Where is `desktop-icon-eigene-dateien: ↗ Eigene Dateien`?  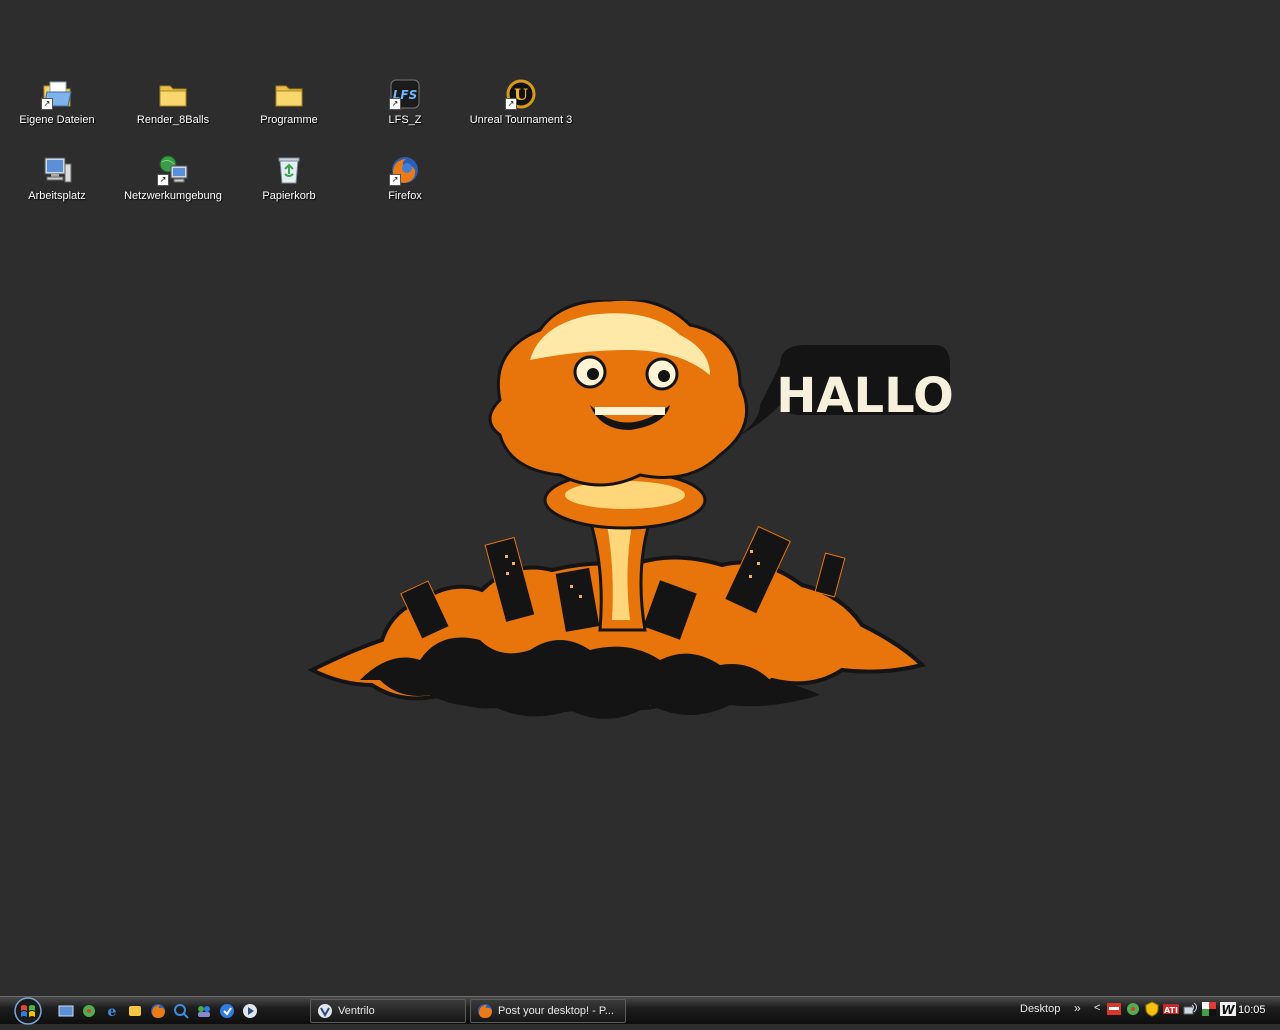 desktop-icon-eigene-dateien: ↗ Eigene Dateien is located at coordinates (57, 102).